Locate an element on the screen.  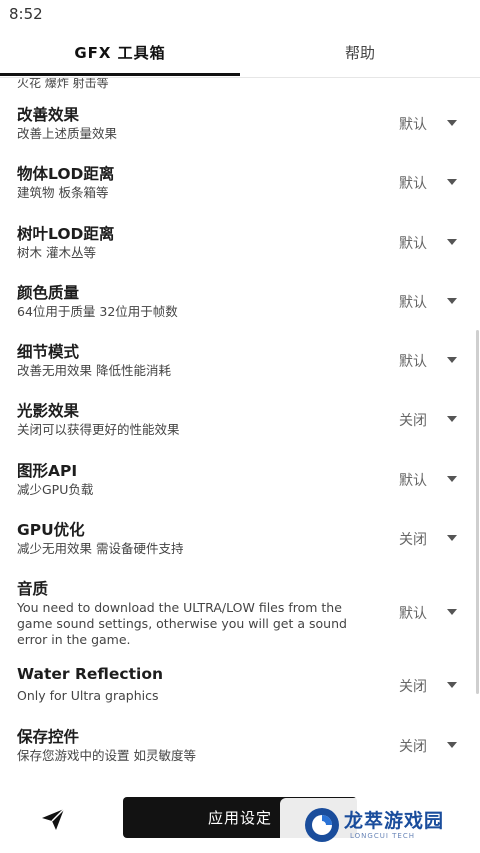
status-bar: 8:52 is located at coordinates (240, 14).